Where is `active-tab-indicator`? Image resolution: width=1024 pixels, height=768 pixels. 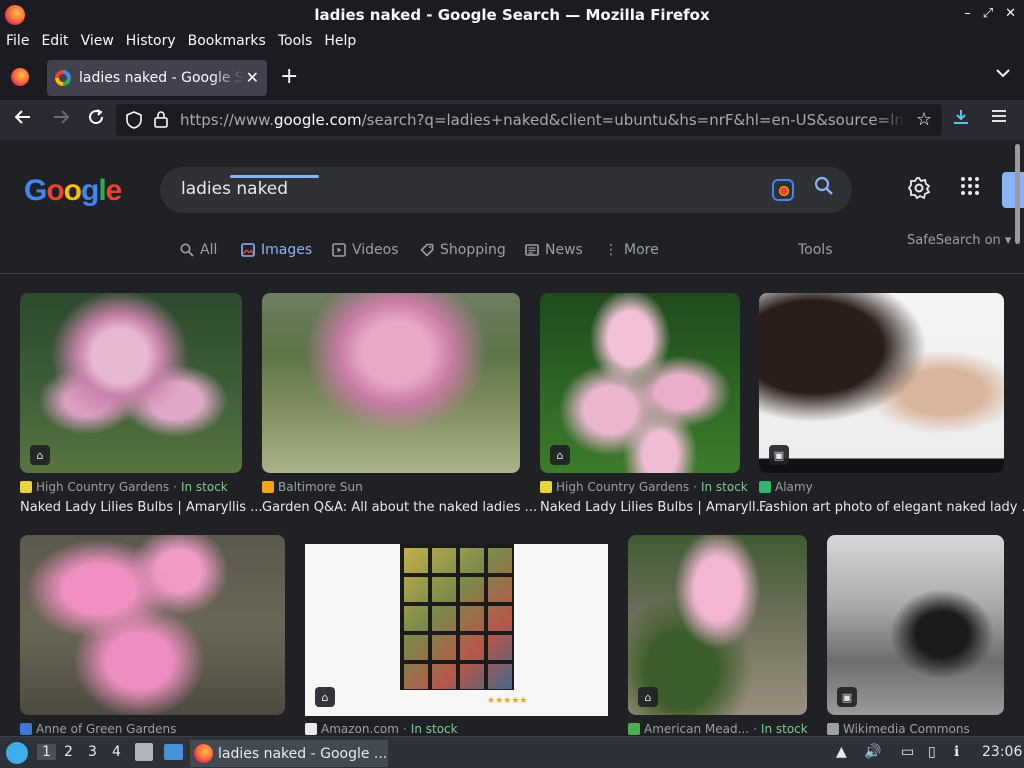
active-tab-indicator is located at coordinates (274, 176).